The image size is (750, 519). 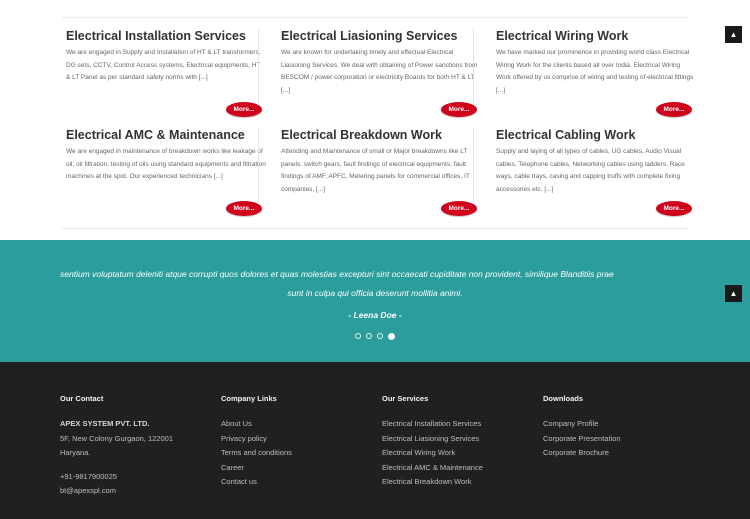 I want to click on company-name: APEX SYSTEM PVT. LTD., so click(x=105, y=423).